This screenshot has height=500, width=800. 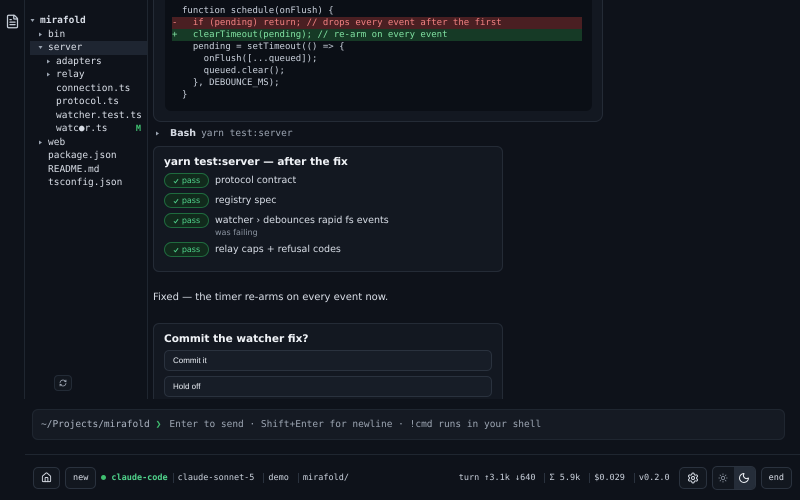 I want to click on dark-theme-button, so click(x=744, y=477).